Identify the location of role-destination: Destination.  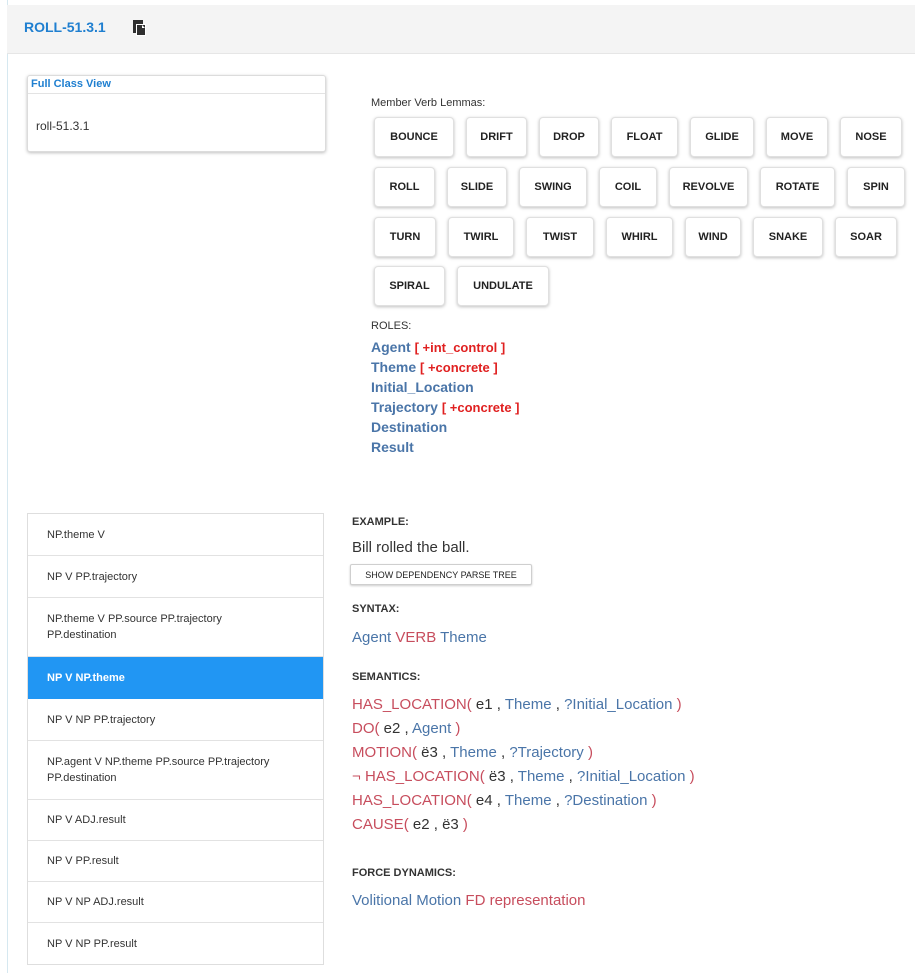
(409, 427).